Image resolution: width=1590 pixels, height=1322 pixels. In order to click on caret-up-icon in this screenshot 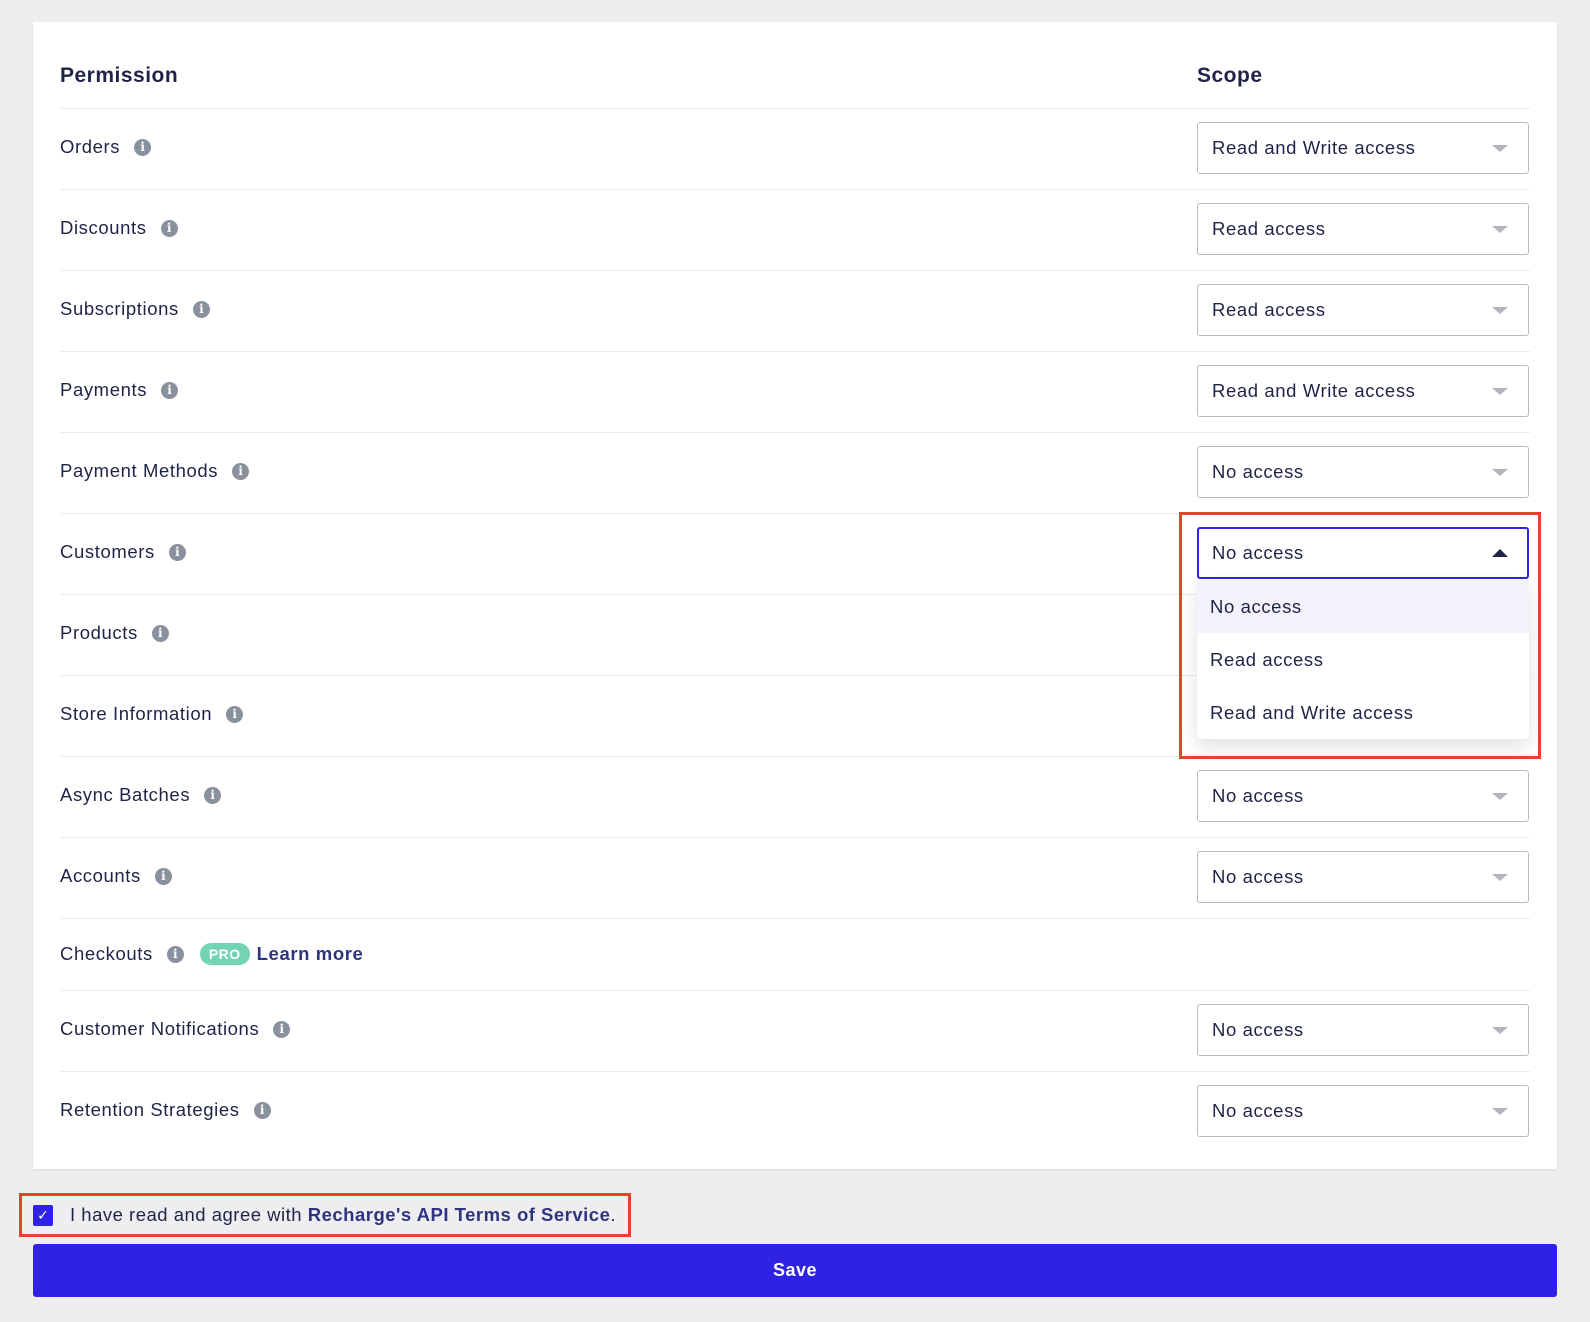, I will do `click(1500, 553)`.